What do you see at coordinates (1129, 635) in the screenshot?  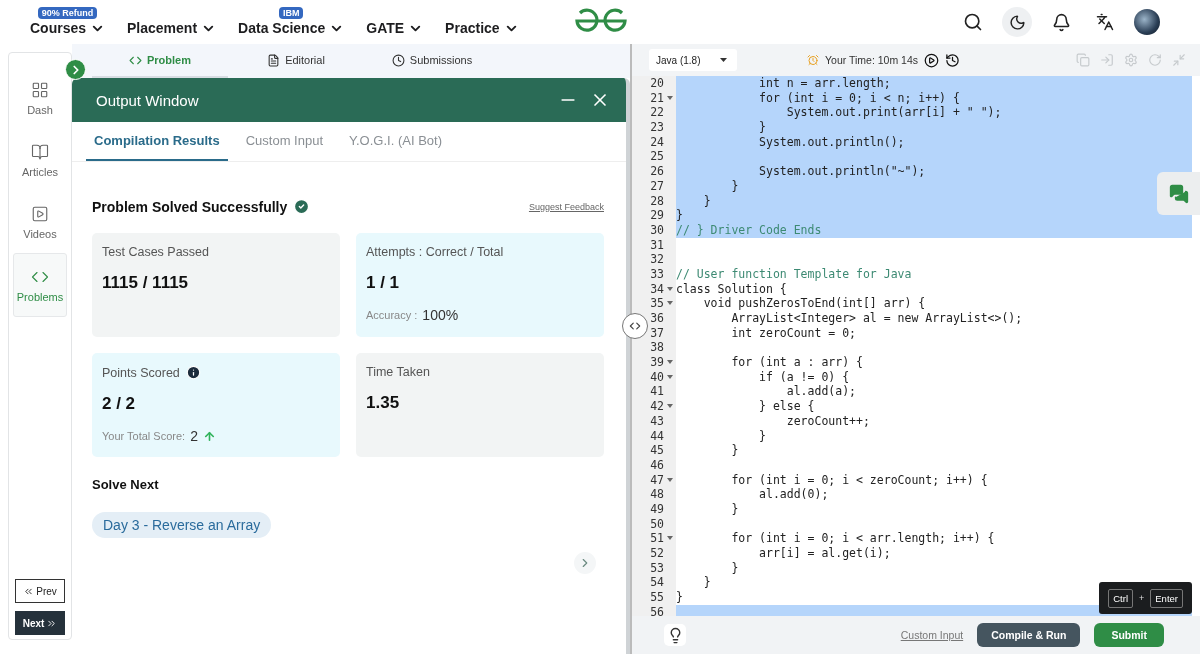 I see `submit-button: Submit` at bounding box center [1129, 635].